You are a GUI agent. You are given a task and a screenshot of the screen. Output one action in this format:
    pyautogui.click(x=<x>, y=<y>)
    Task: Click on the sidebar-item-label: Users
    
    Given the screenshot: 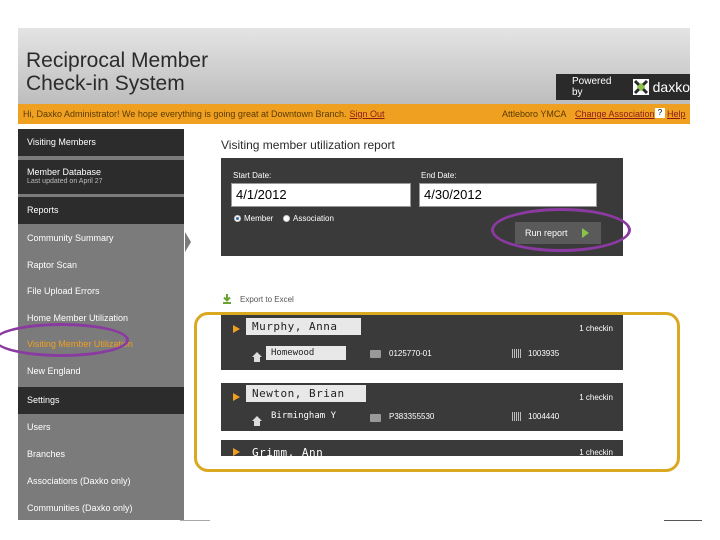 What is the action you would take?
    pyautogui.click(x=39, y=427)
    